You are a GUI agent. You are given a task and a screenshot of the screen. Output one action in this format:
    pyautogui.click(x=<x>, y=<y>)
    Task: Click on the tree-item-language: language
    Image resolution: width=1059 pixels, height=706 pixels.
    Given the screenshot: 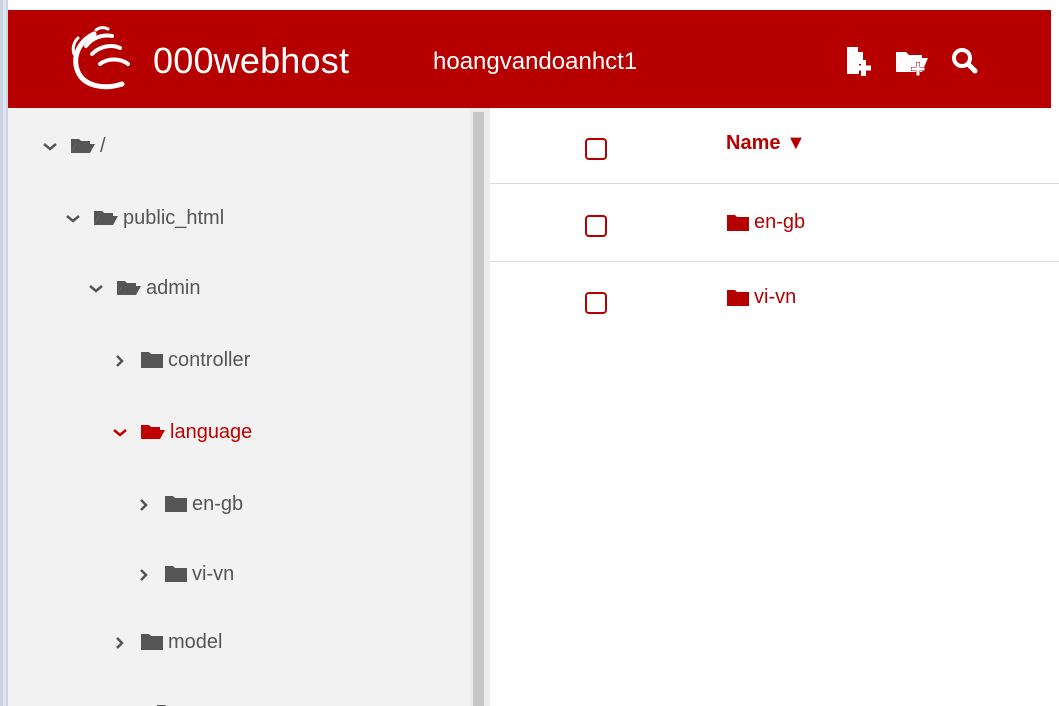 What is the action you would take?
    pyautogui.click(x=180, y=432)
    